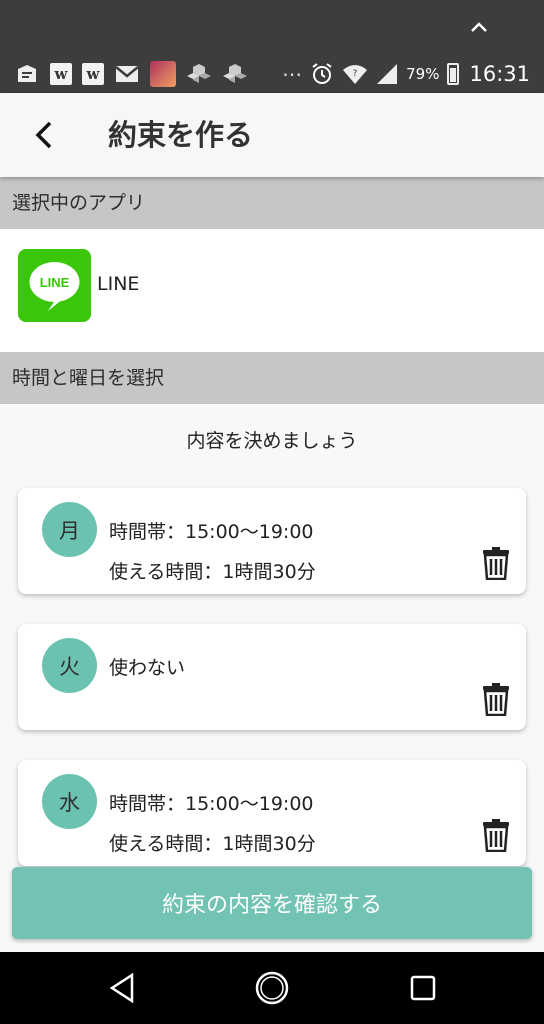 Image resolution: width=544 pixels, height=1024 pixels. I want to click on day-card-wednesday: 水 時間帯：15:00〜19:00 使える時間：1時間30分, so click(272, 813).